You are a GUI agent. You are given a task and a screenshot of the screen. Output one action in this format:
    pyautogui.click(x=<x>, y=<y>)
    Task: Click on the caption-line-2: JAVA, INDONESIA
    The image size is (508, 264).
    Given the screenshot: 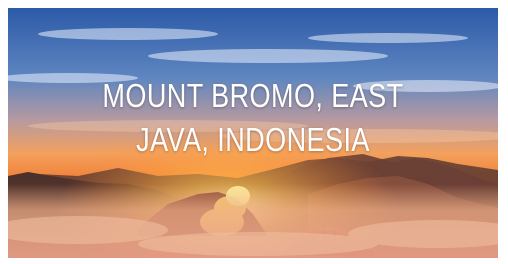 What is the action you would take?
    pyautogui.click(x=253, y=139)
    